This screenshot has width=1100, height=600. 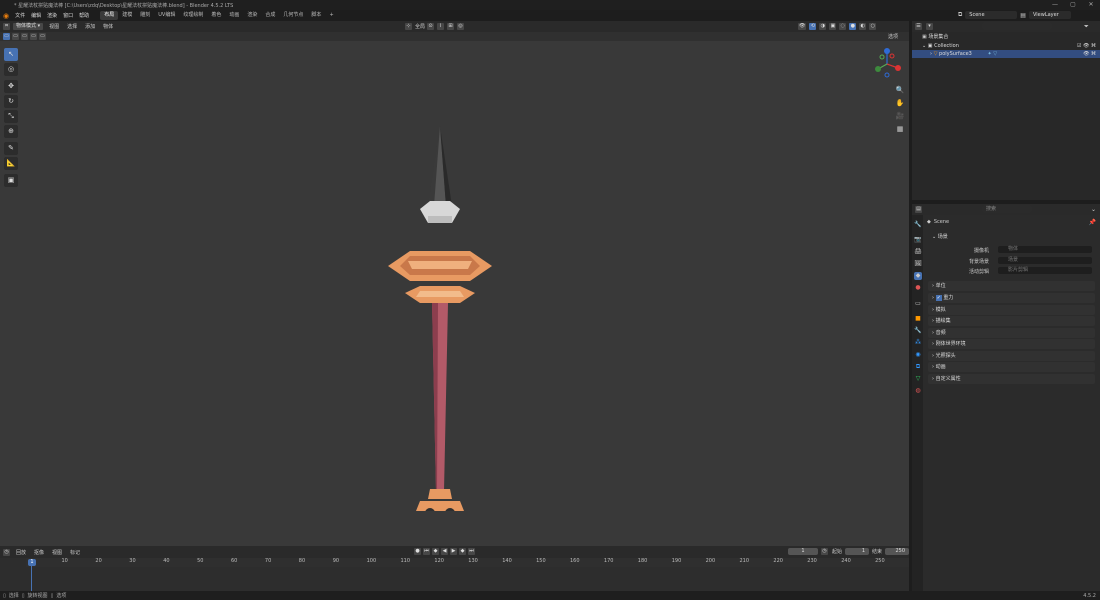 What do you see at coordinates (918, 26) in the screenshot?
I see `outliner-editor-icon: ☰` at bounding box center [918, 26].